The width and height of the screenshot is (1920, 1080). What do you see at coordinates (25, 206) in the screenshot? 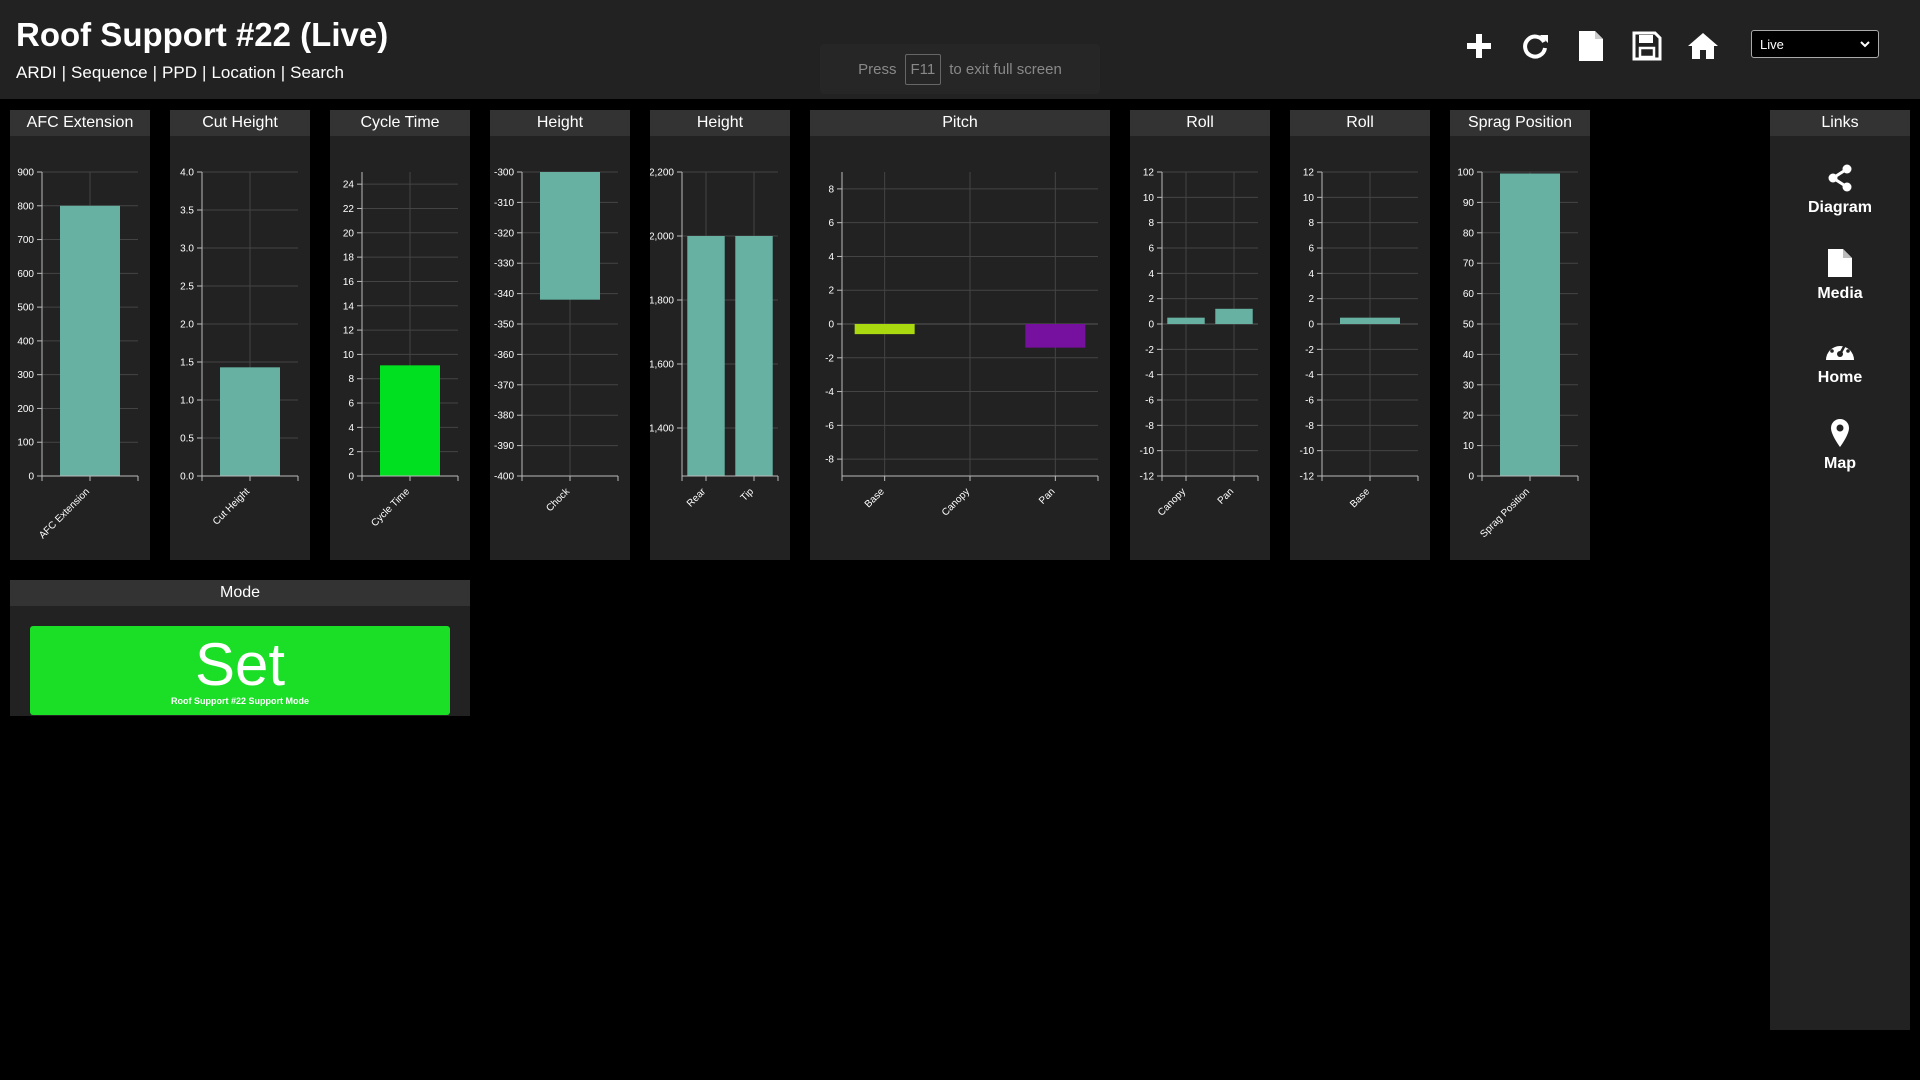
I see `y-tick-label: 800` at bounding box center [25, 206].